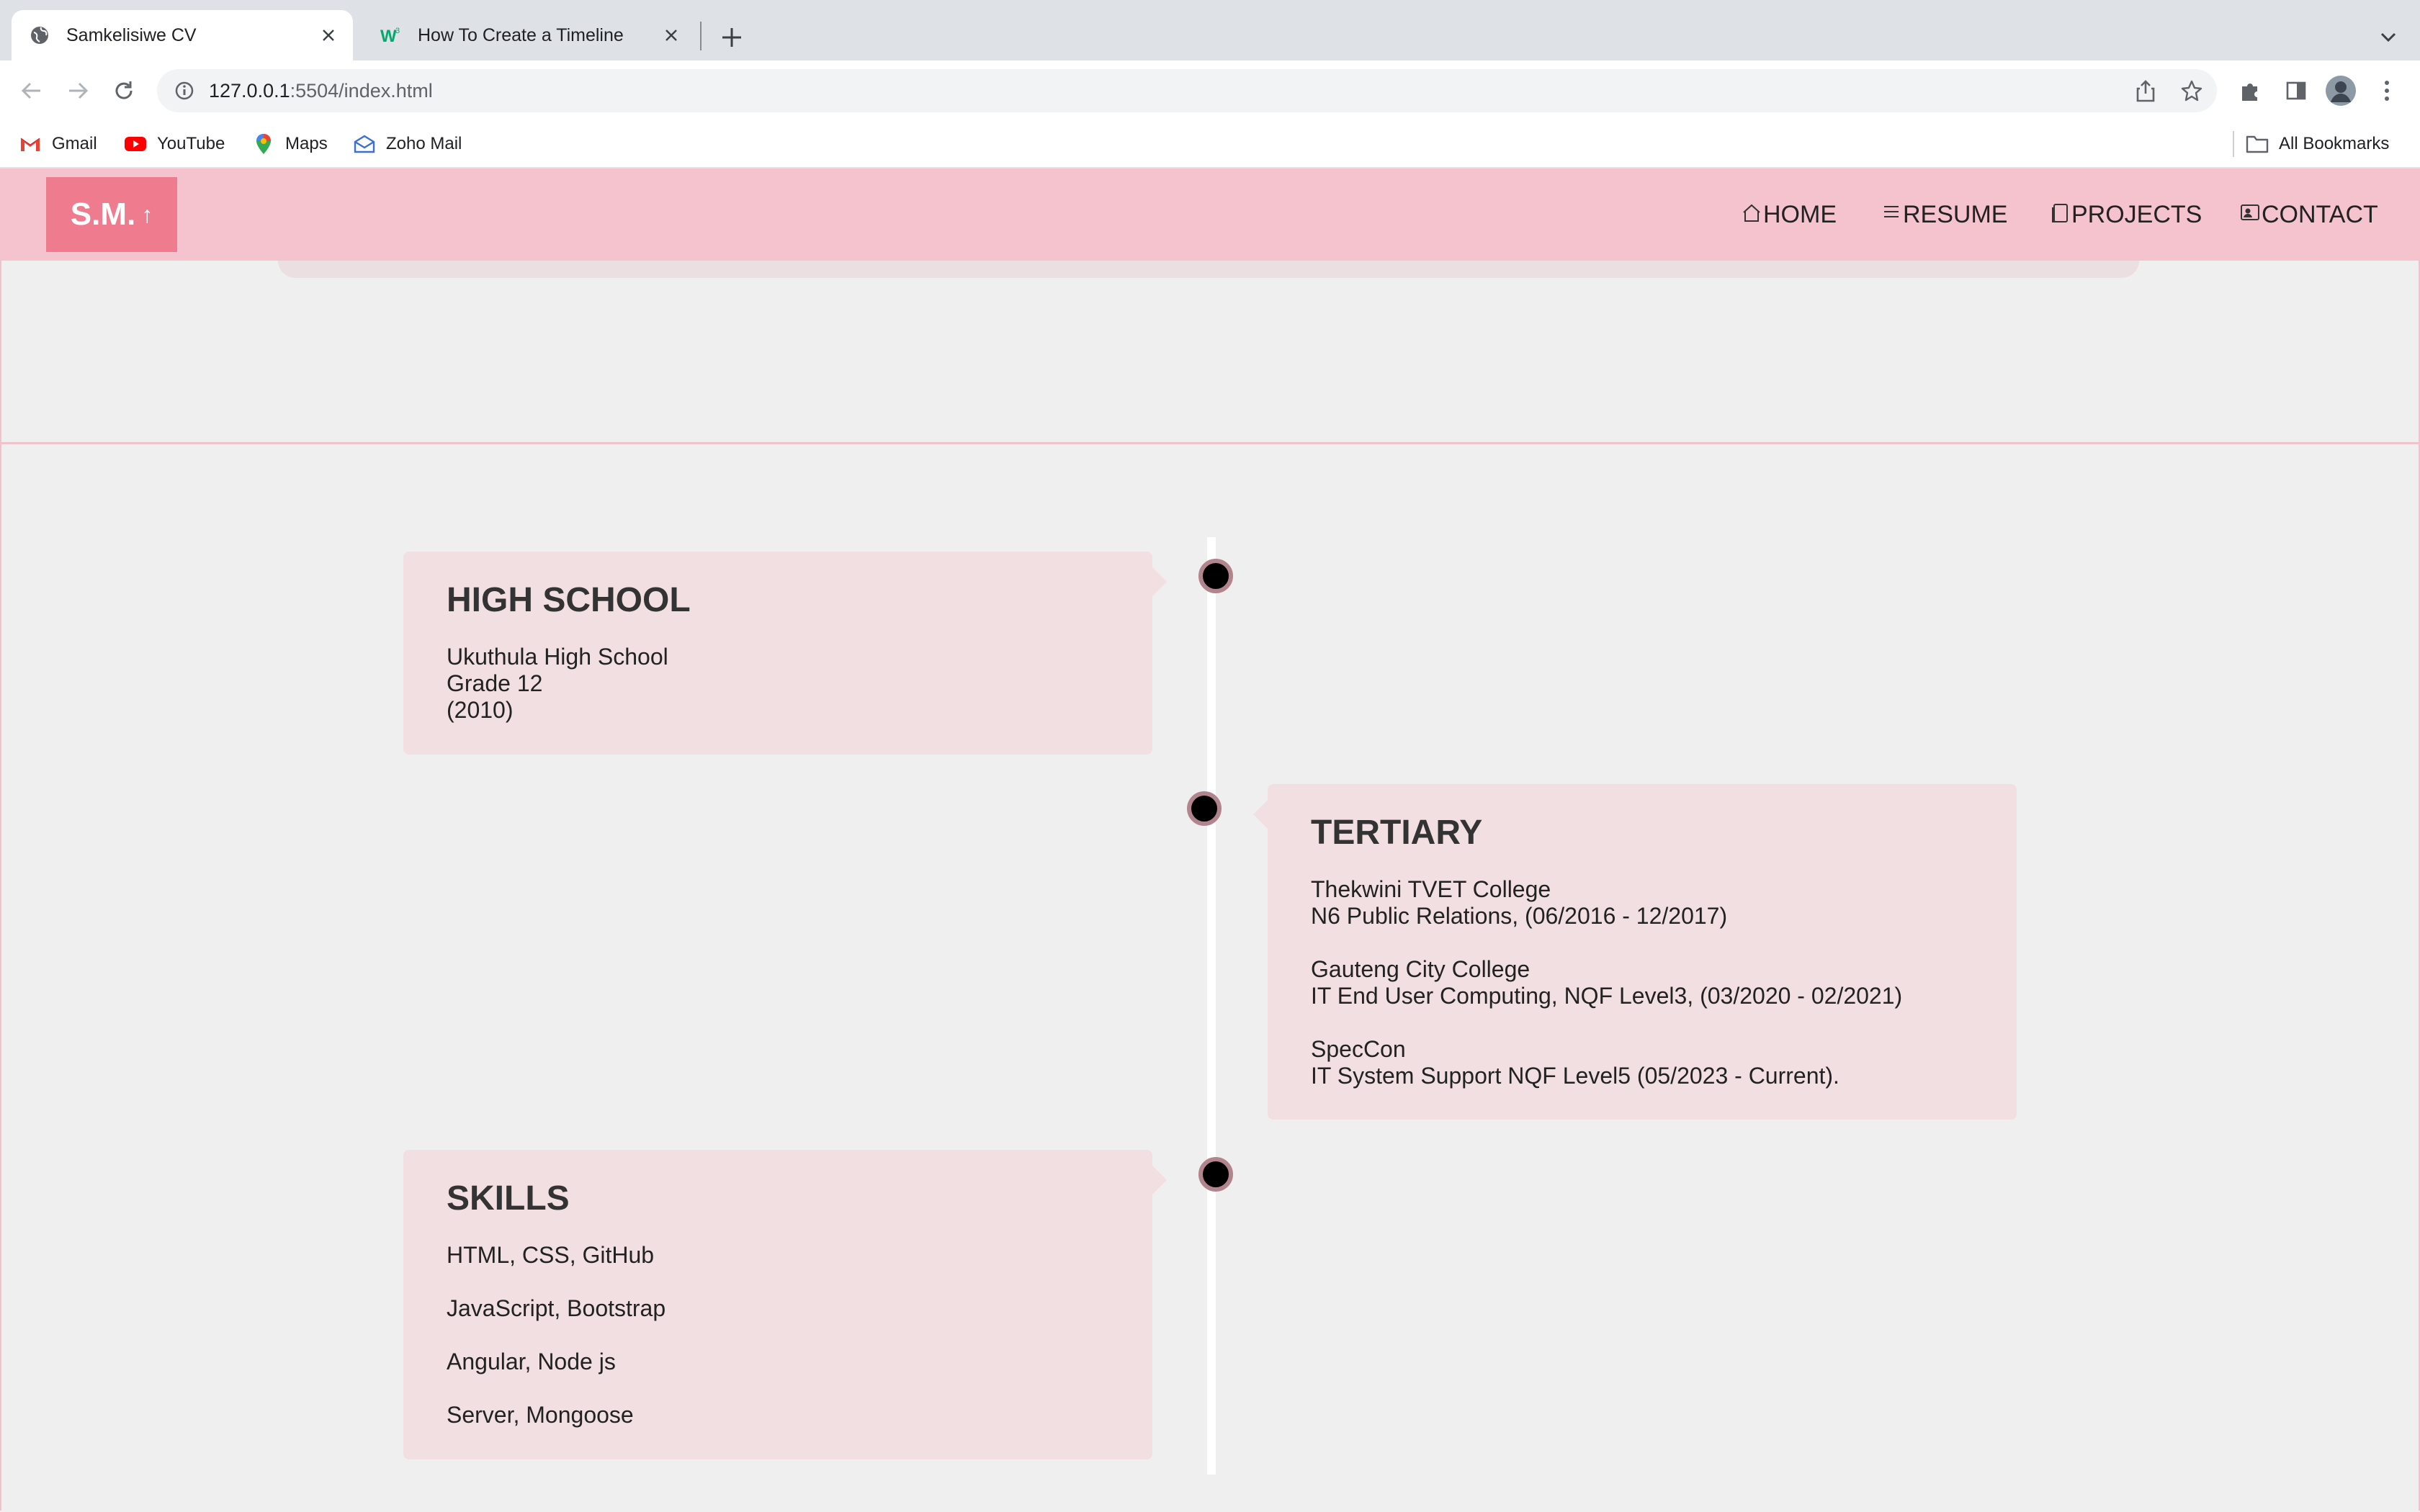 The width and height of the screenshot is (2420, 1512). Describe the element at coordinates (185, 90) in the screenshot. I see `site-info-icon` at that location.